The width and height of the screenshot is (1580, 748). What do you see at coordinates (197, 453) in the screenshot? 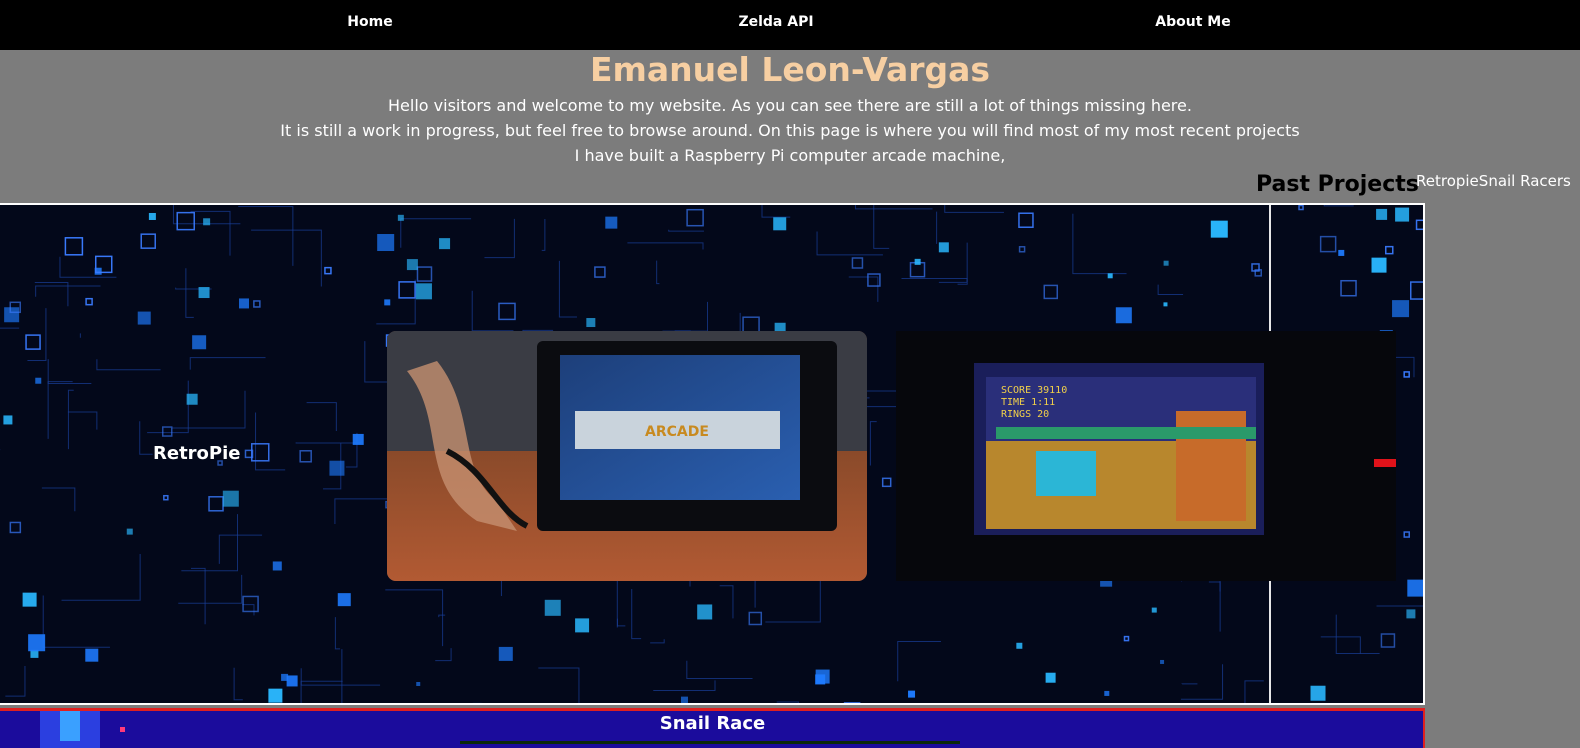
I see `retropie-label: RetroPie` at bounding box center [197, 453].